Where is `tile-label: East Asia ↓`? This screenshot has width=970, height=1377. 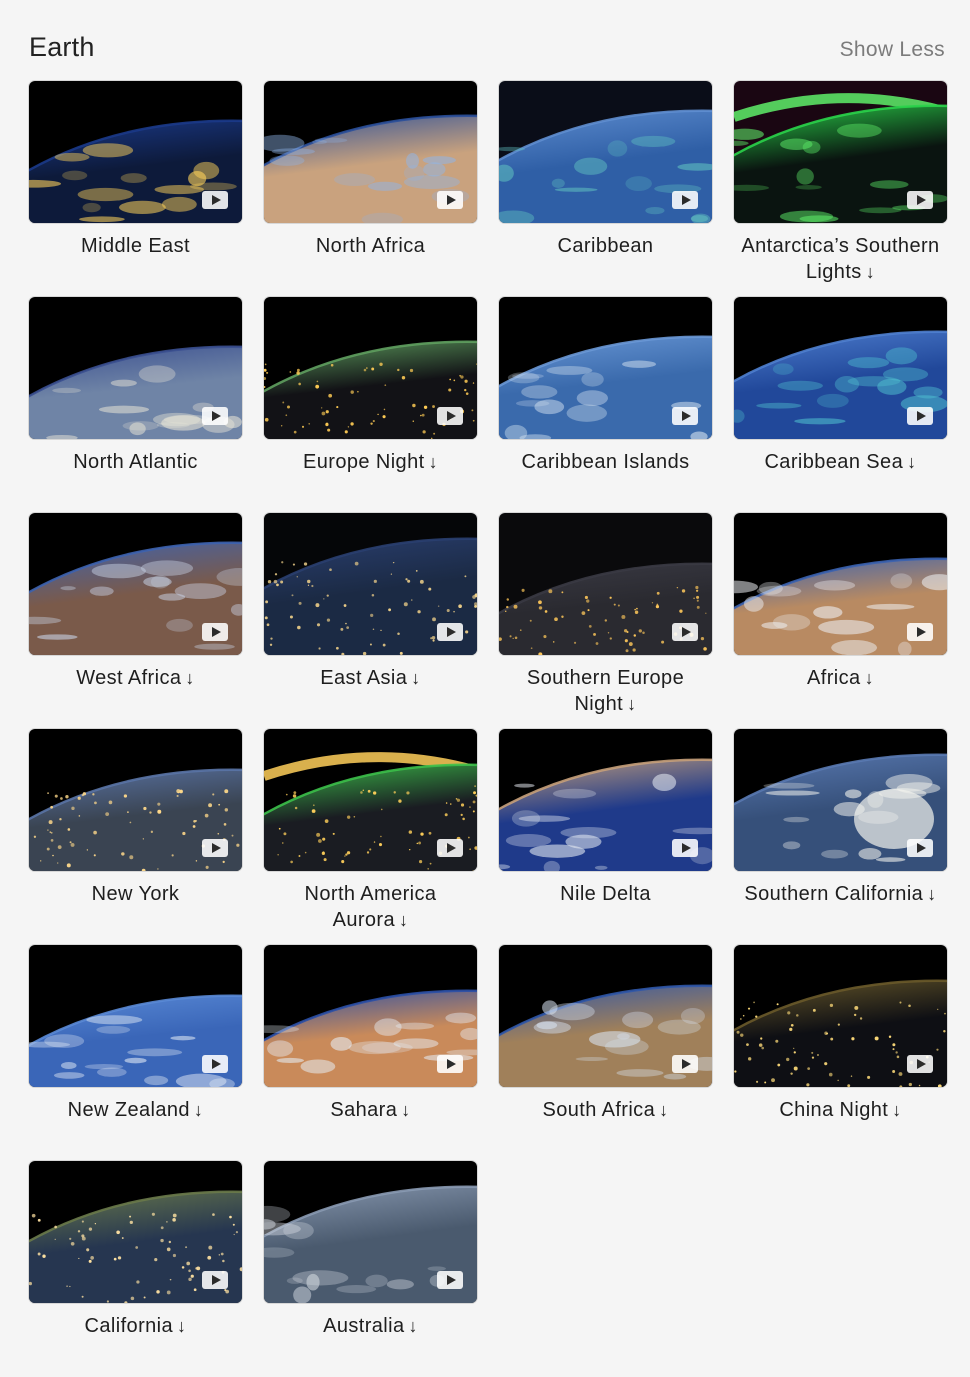 tile-label: East Asia ↓ is located at coordinates (370, 678).